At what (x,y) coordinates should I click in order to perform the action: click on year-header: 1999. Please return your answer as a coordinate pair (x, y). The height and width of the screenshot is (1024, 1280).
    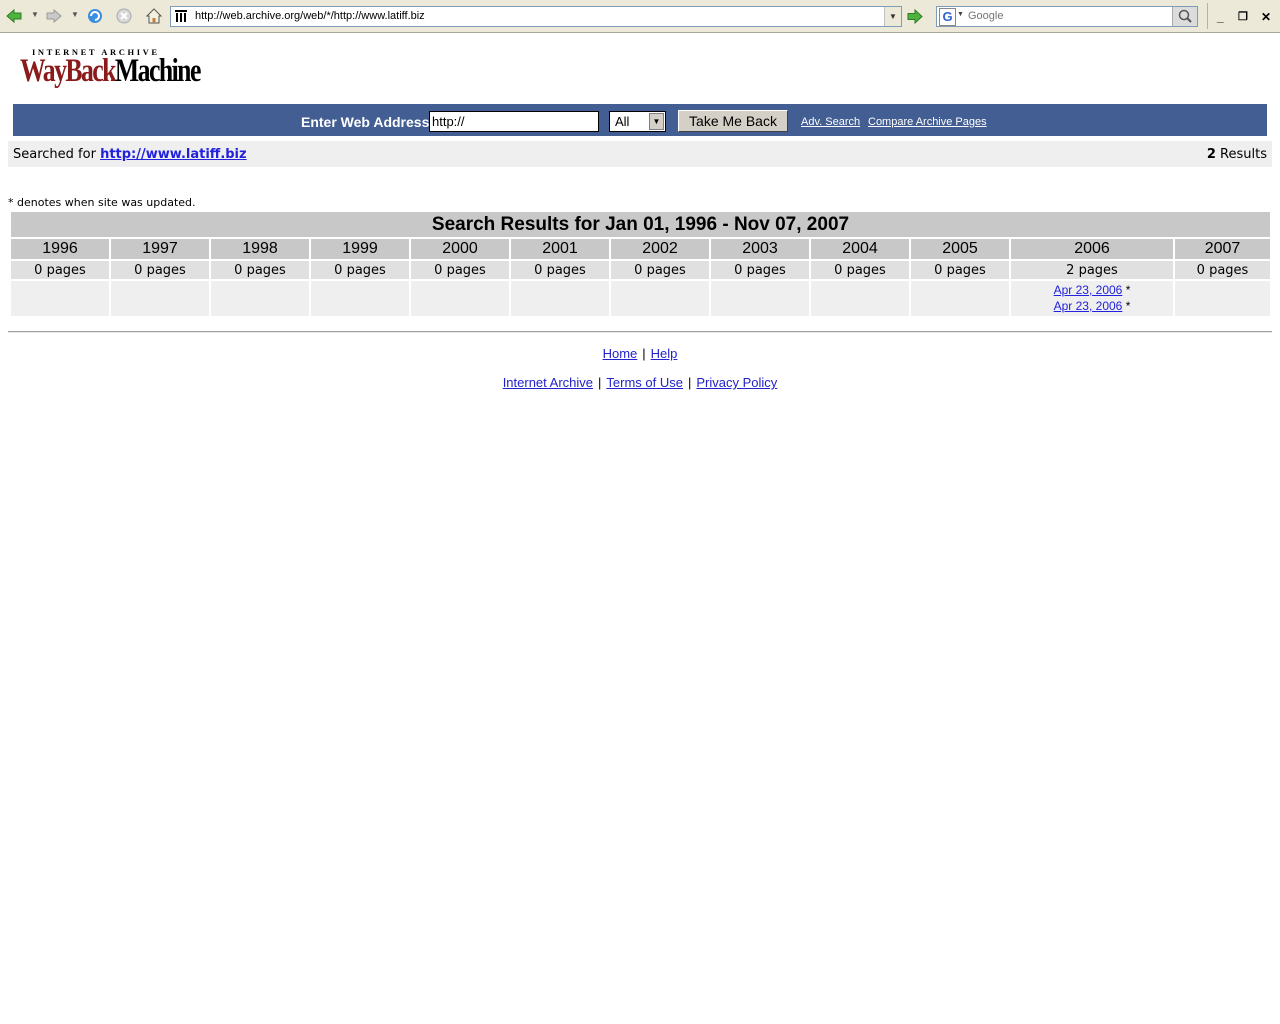
    Looking at the image, I should click on (360, 249).